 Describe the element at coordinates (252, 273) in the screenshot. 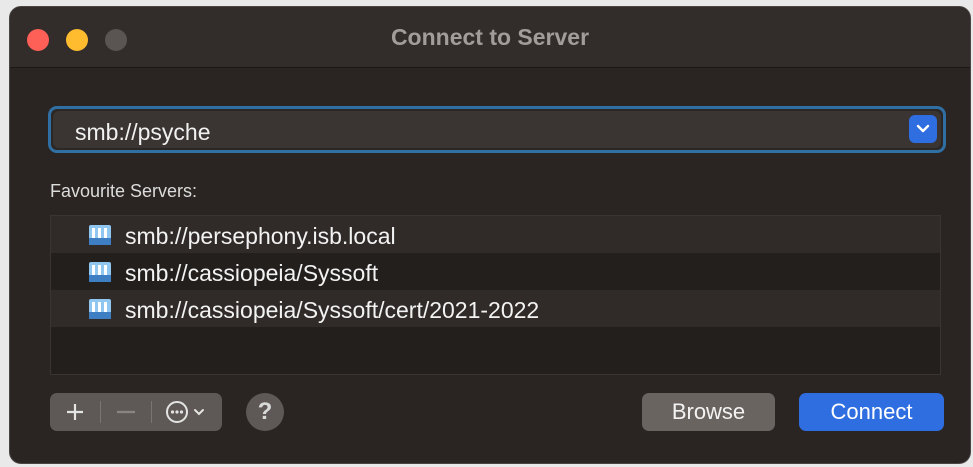

I see `server-url: smb://cassiopeia/Syssoft` at that location.